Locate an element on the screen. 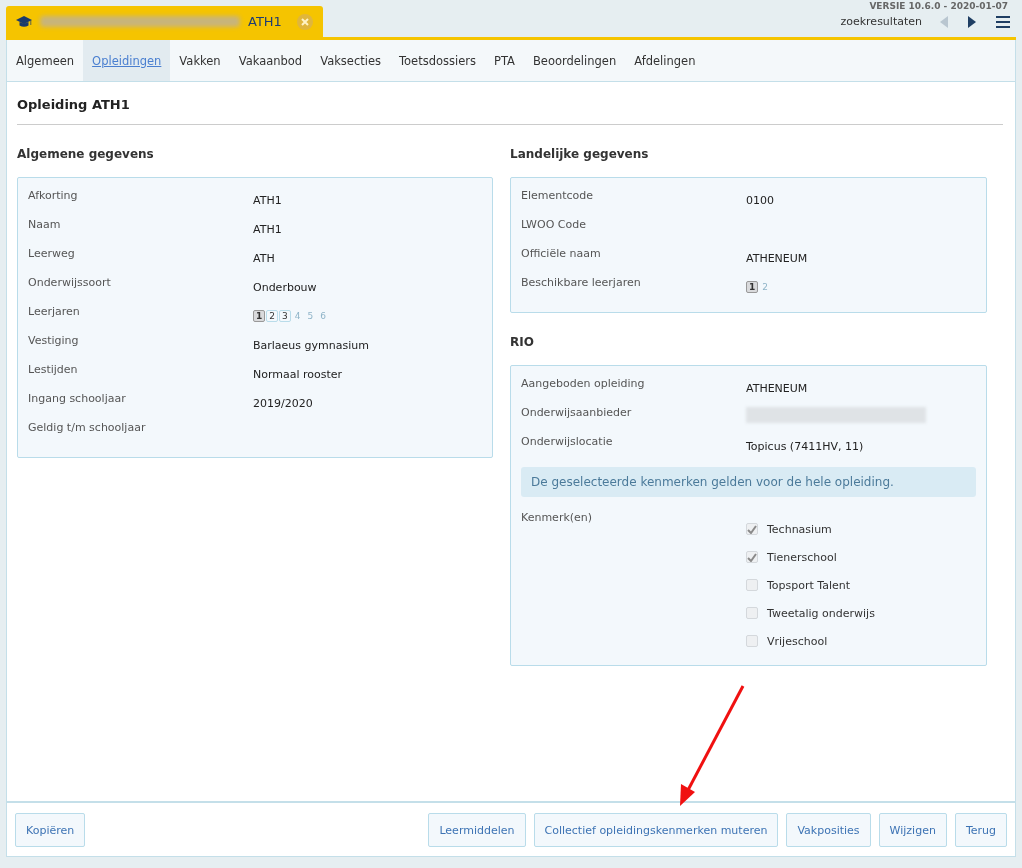  field-label: Onderwijslocatie is located at coordinates (567, 442).